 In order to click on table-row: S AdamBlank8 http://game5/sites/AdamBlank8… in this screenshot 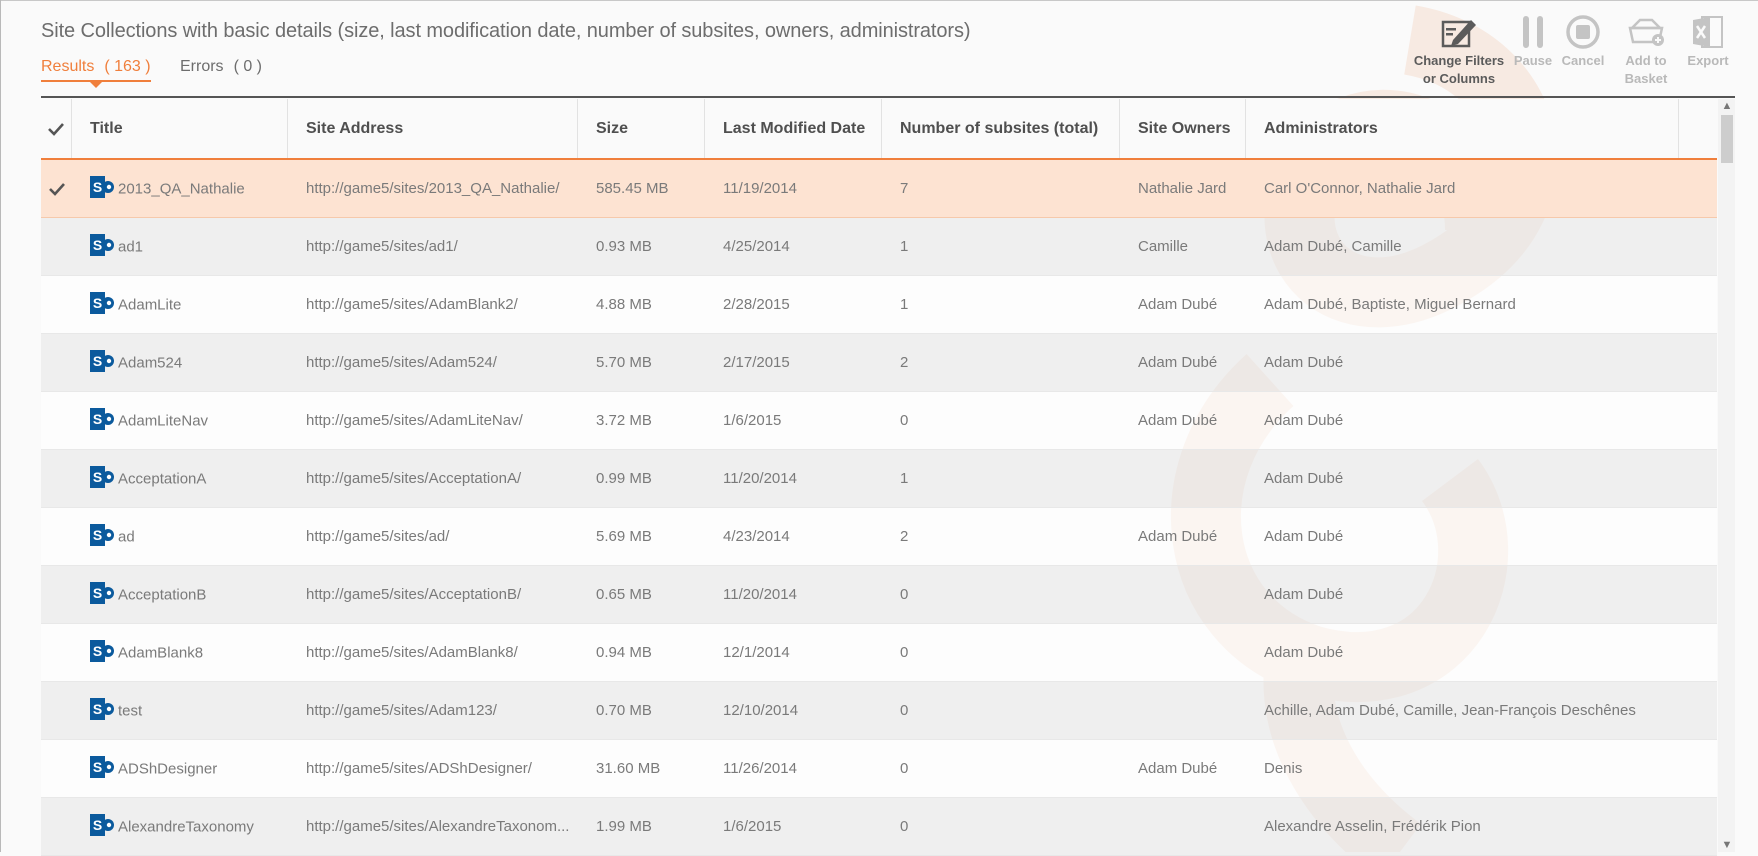, I will do `click(879, 653)`.